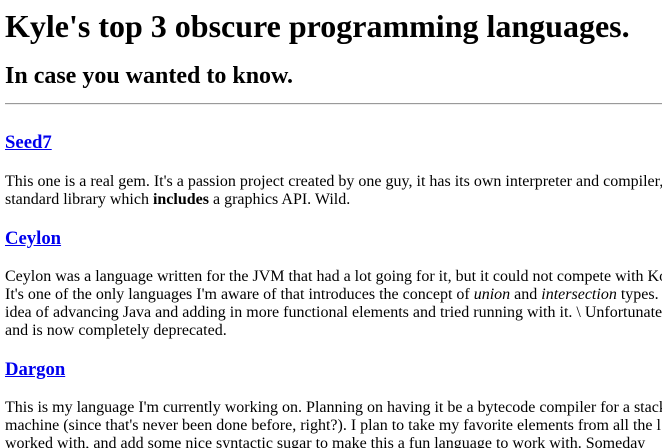 This screenshot has width=662, height=448. Describe the element at coordinates (279, 199) in the screenshot. I see `text-run: a graphics API. Wild.` at that location.